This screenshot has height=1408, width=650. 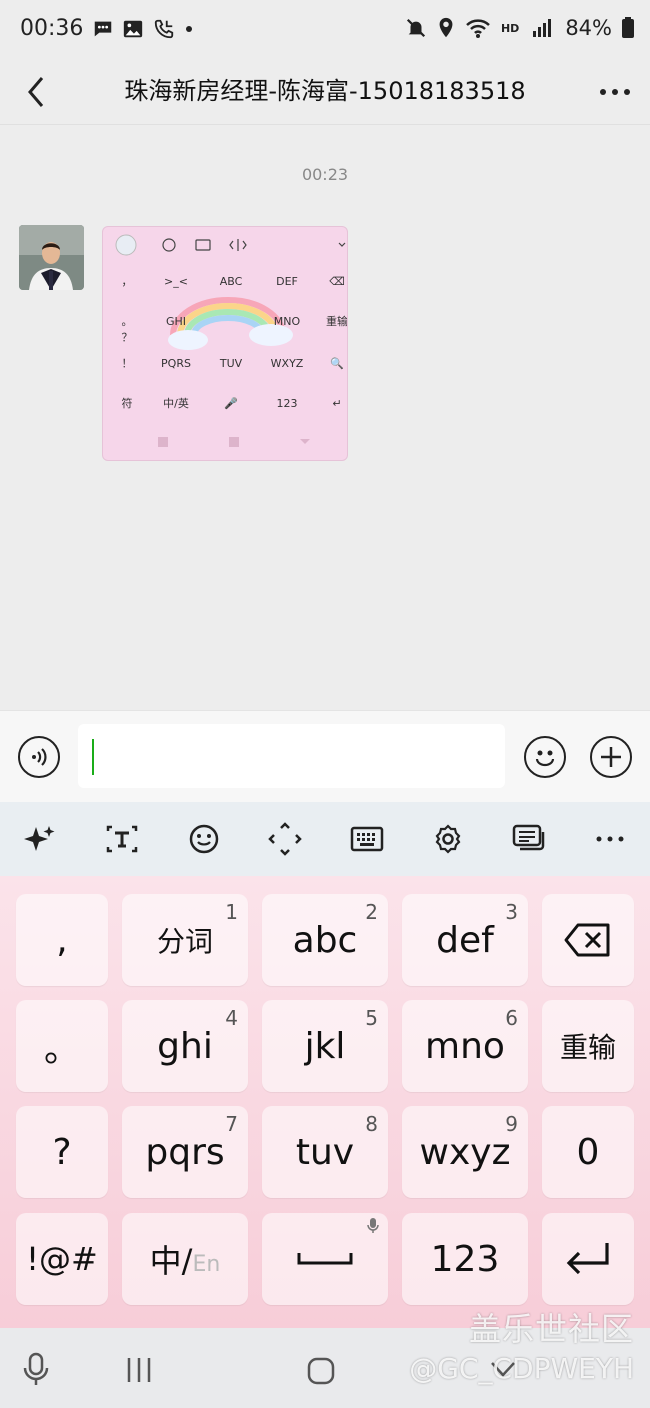 What do you see at coordinates (287, 363) in the screenshot?
I see `mini-key-label: WXYZ` at bounding box center [287, 363].